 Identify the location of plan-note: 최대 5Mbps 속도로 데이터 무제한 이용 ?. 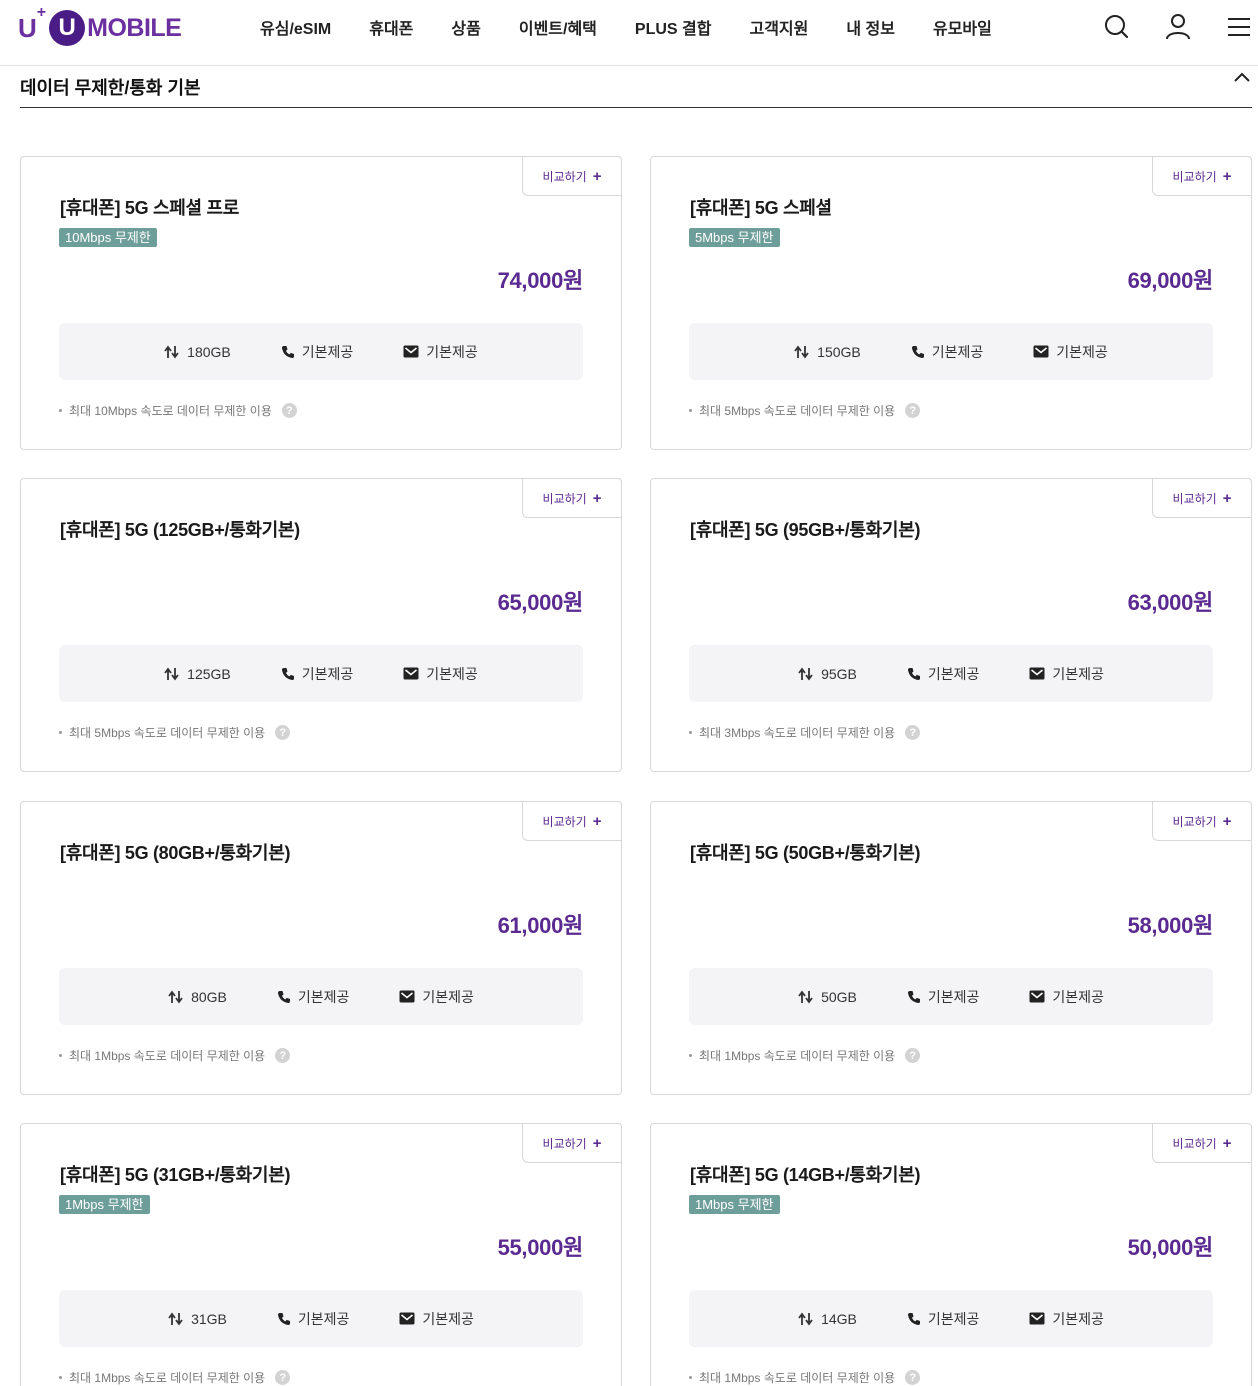
(175, 732).